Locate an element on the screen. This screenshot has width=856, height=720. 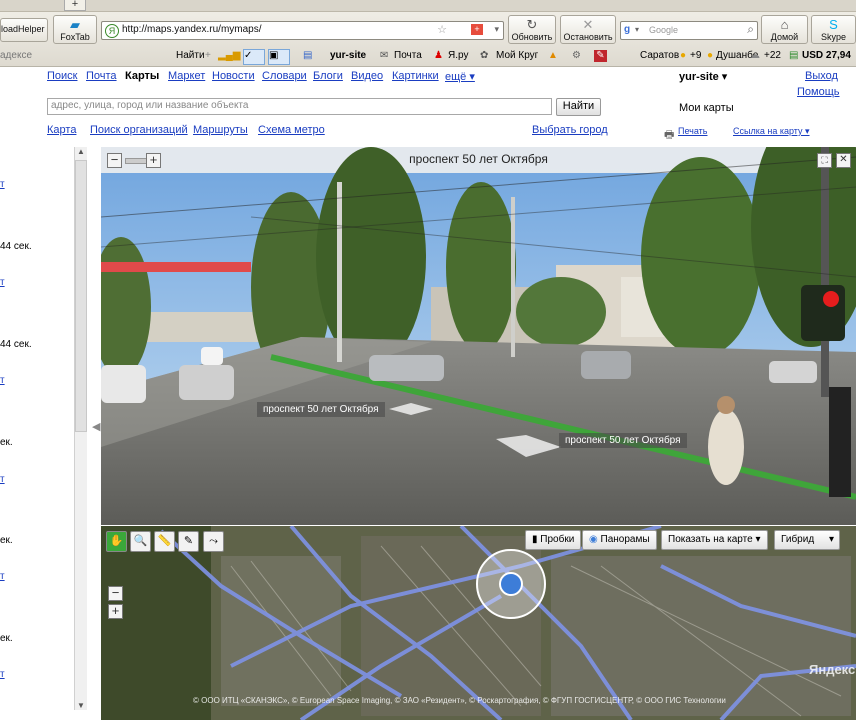
list-scrollbar-thumb is located at coordinates (81, 296).